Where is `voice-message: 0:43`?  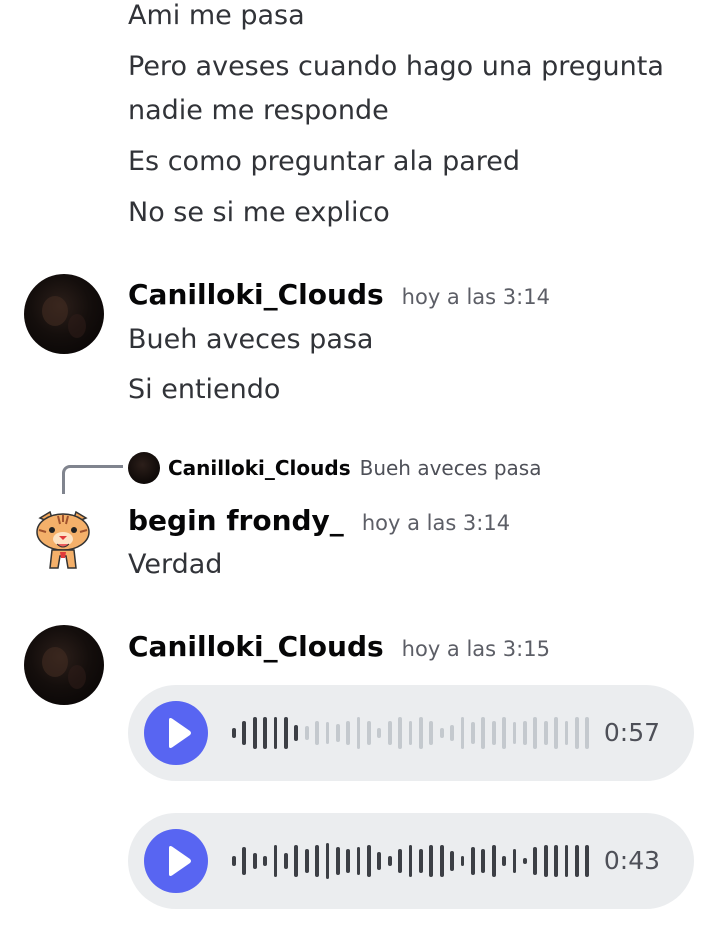 voice-message: 0:43 is located at coordinates (411, 861).